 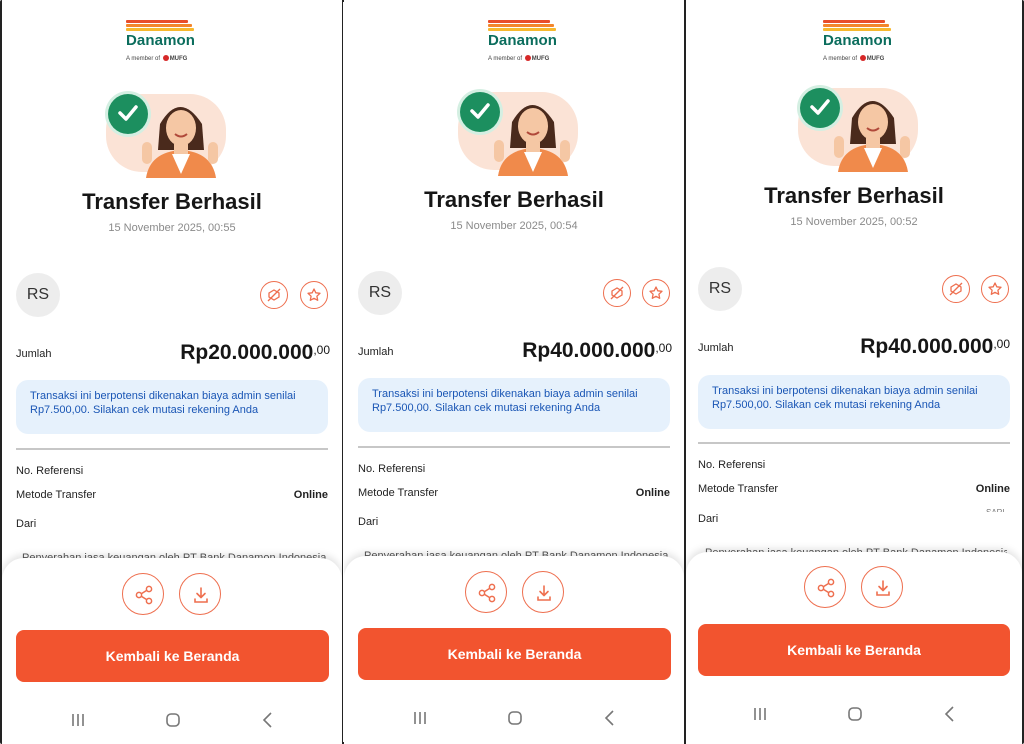 I want to click on transaction-datetime: 15 November 2025, 00:52, so click(x=854, y=222).